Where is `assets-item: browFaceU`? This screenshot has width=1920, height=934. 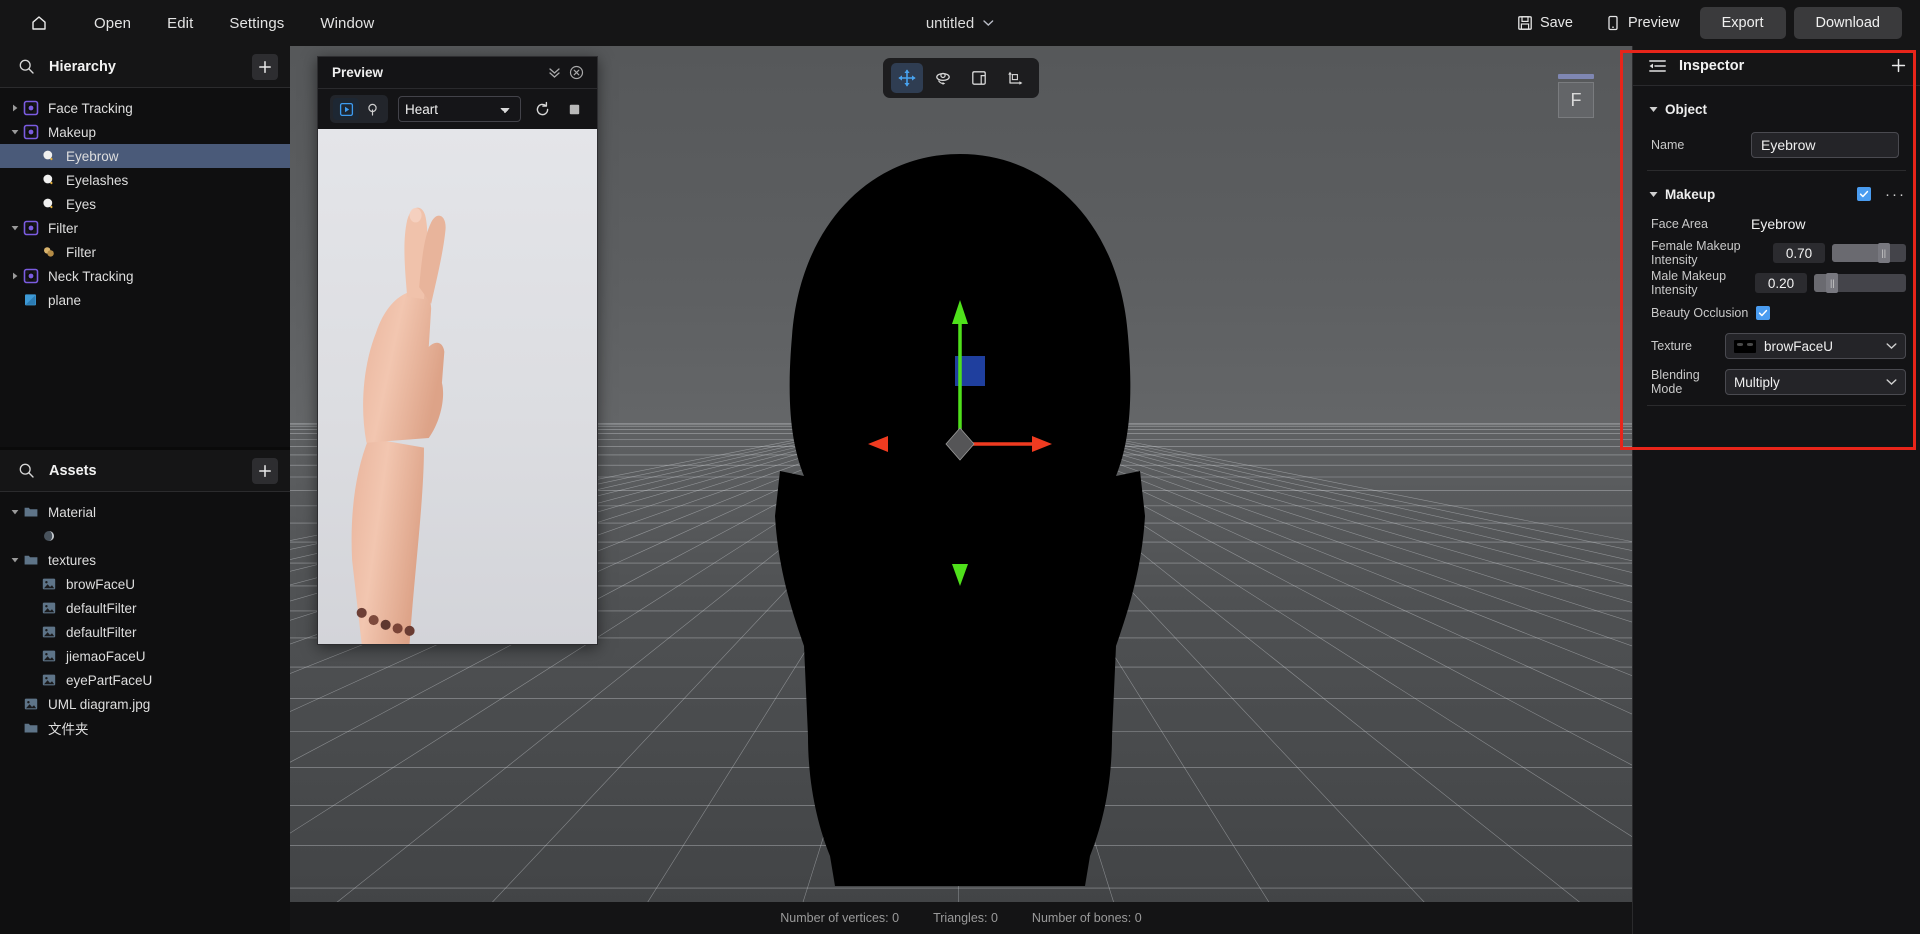 assets-item: browFaceU is located at coordinates (145, 584).